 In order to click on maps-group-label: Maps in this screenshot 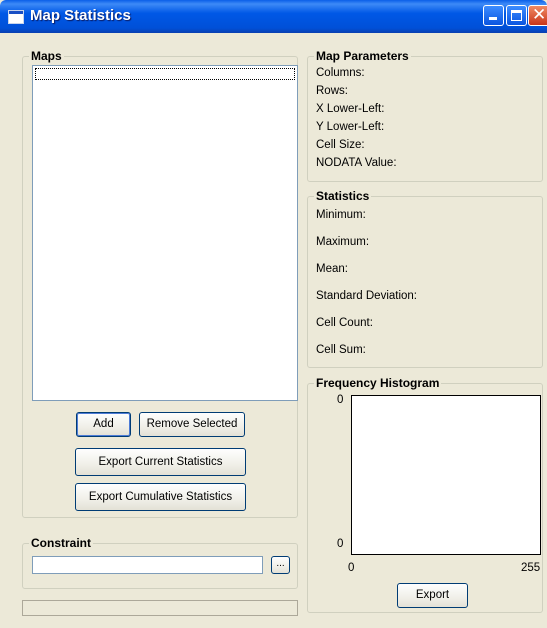, I will do `click(46, 56)`.